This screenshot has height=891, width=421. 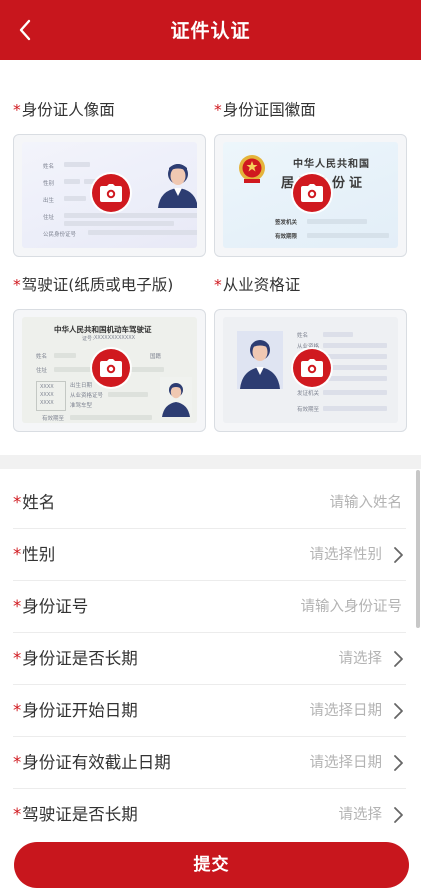 I want to click on id-front-card: 姓名 性别 出生 住址 公民身份证号, so click(x=109, y=195).